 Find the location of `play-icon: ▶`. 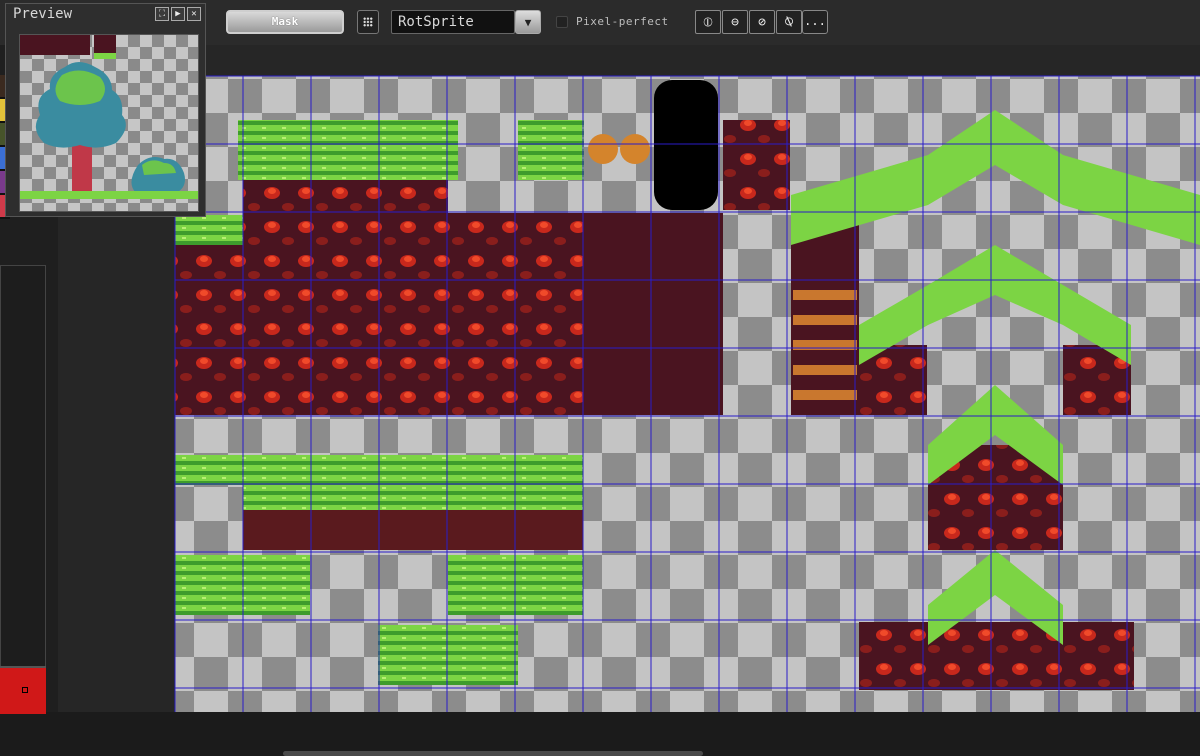

play-icon: ▶ is located at coordinates (178, 14).